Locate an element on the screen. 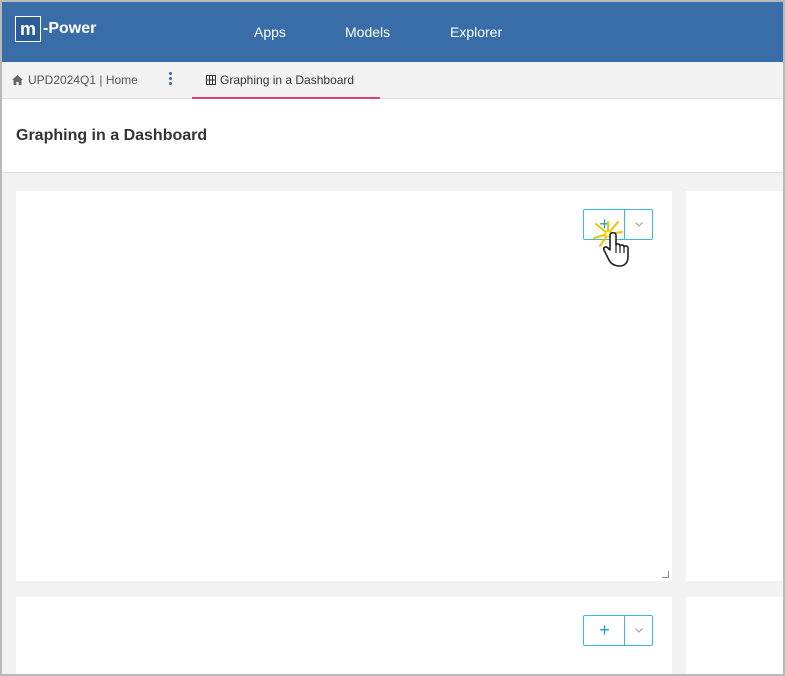 Image resolution: width=785 pixels, height=676 pixels. add-widget-dropdown is located at coordinates (638, 224).